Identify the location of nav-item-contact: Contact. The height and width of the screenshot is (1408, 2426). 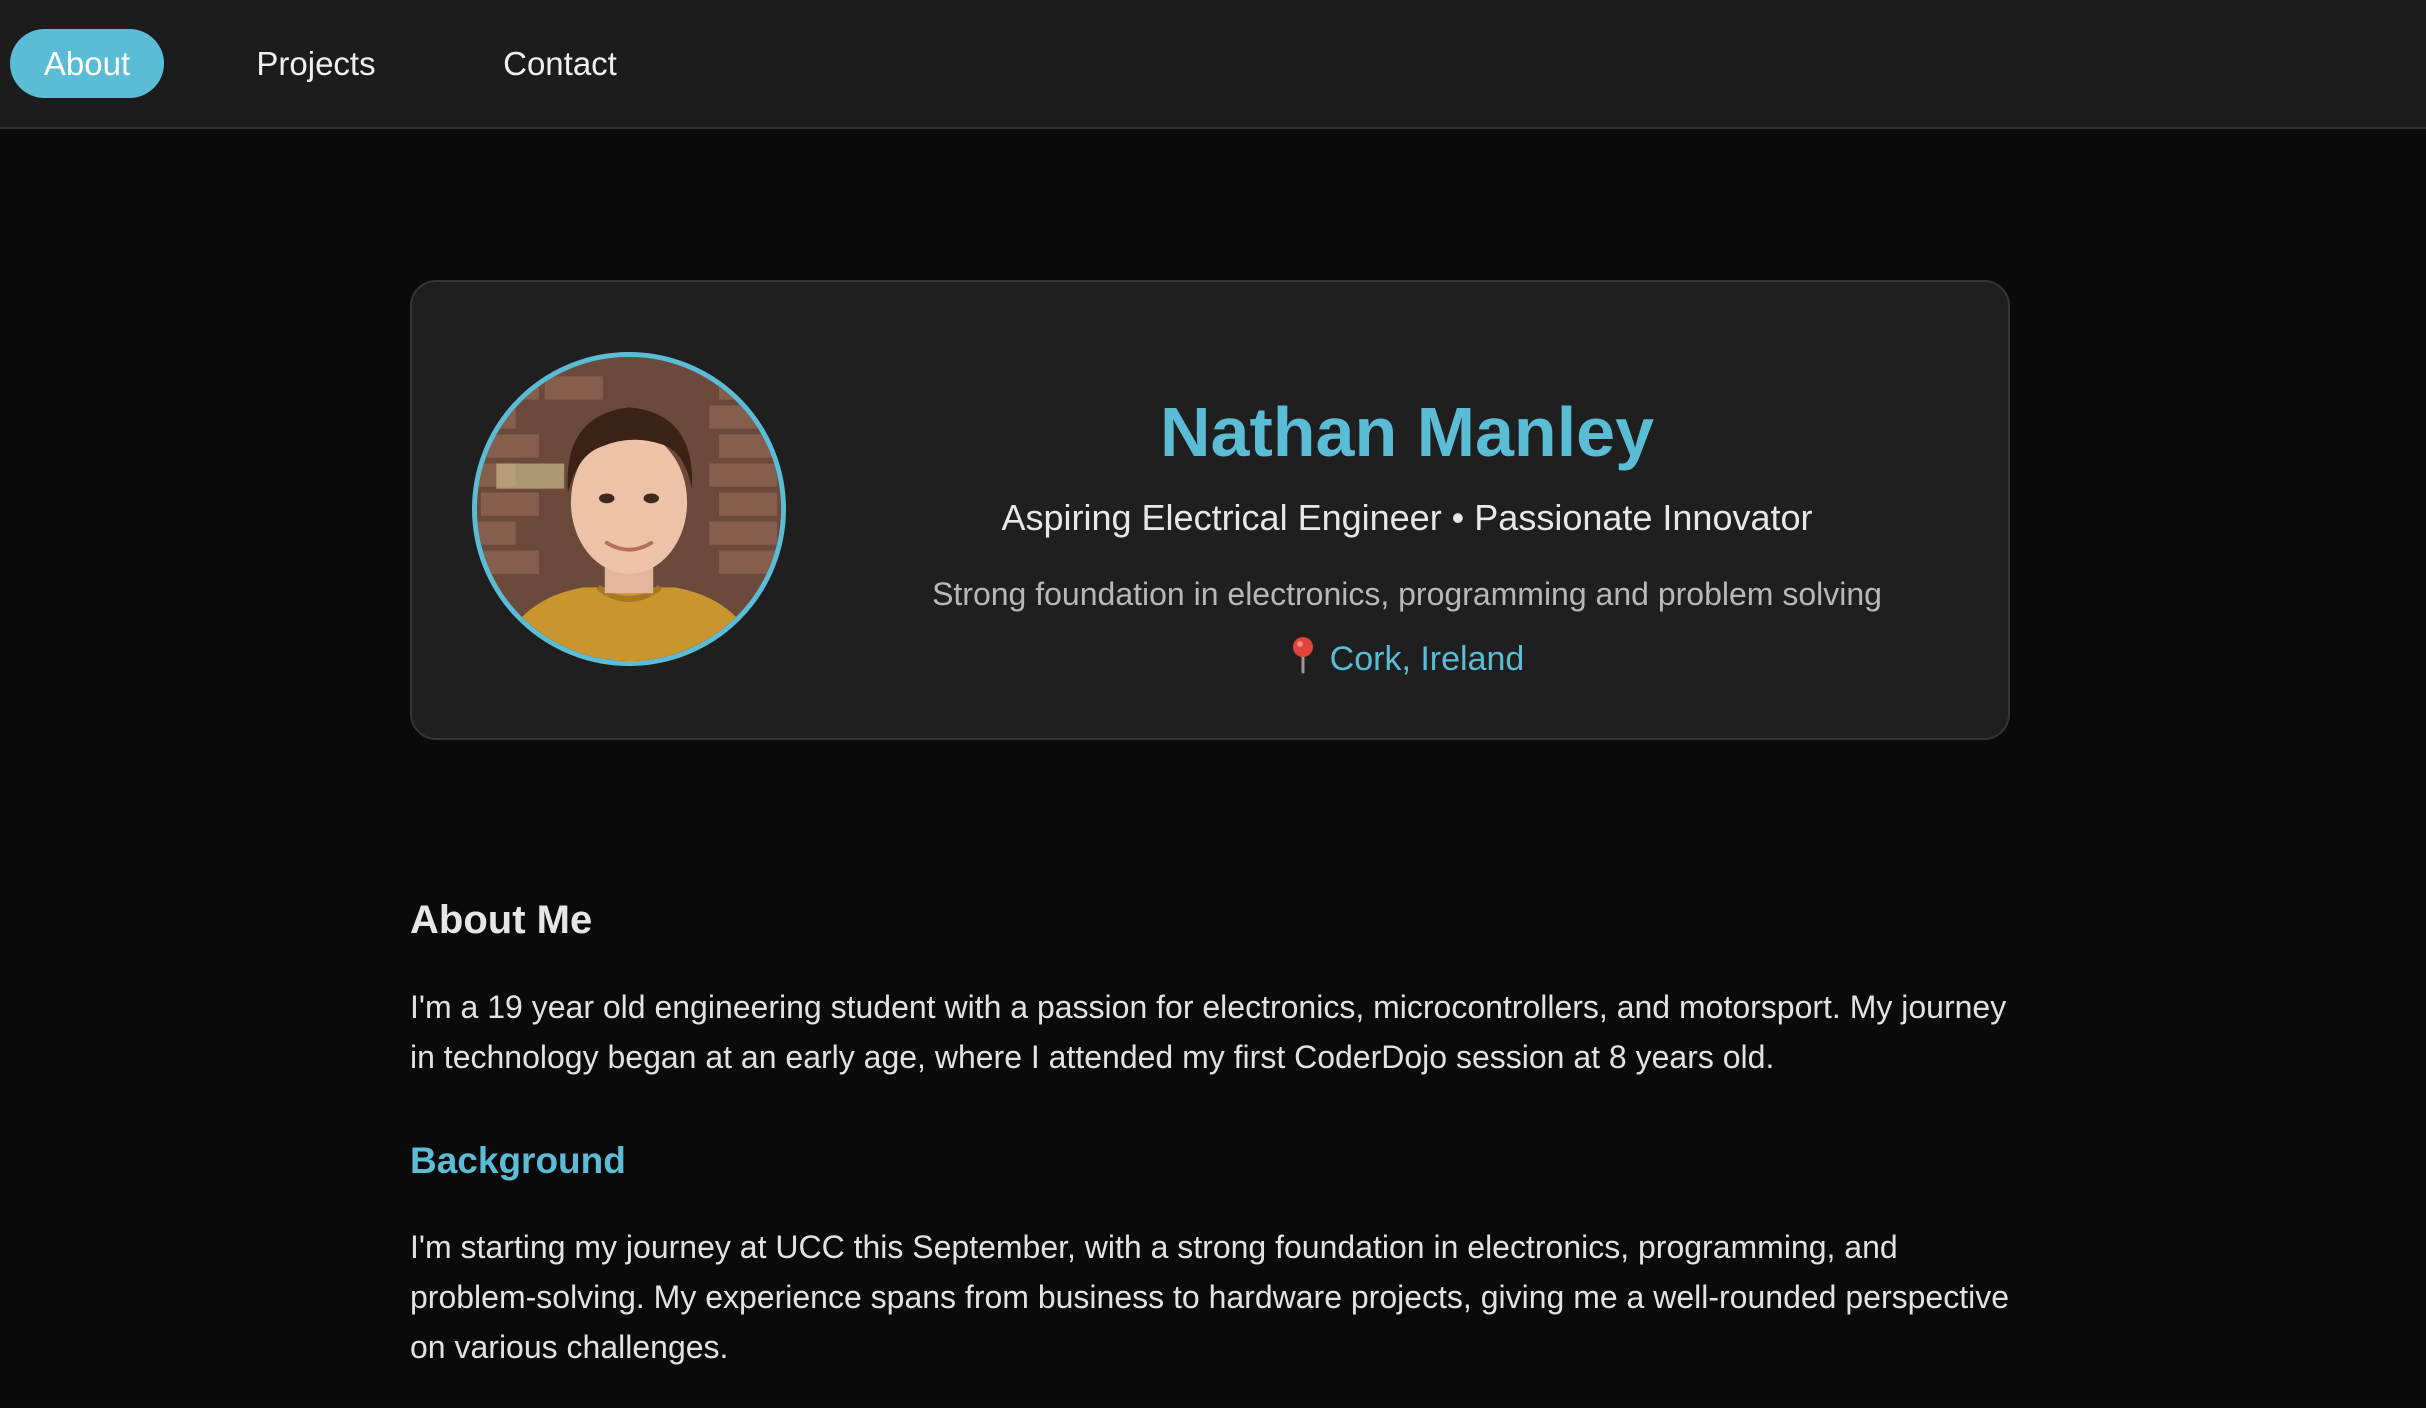
(560, 63).